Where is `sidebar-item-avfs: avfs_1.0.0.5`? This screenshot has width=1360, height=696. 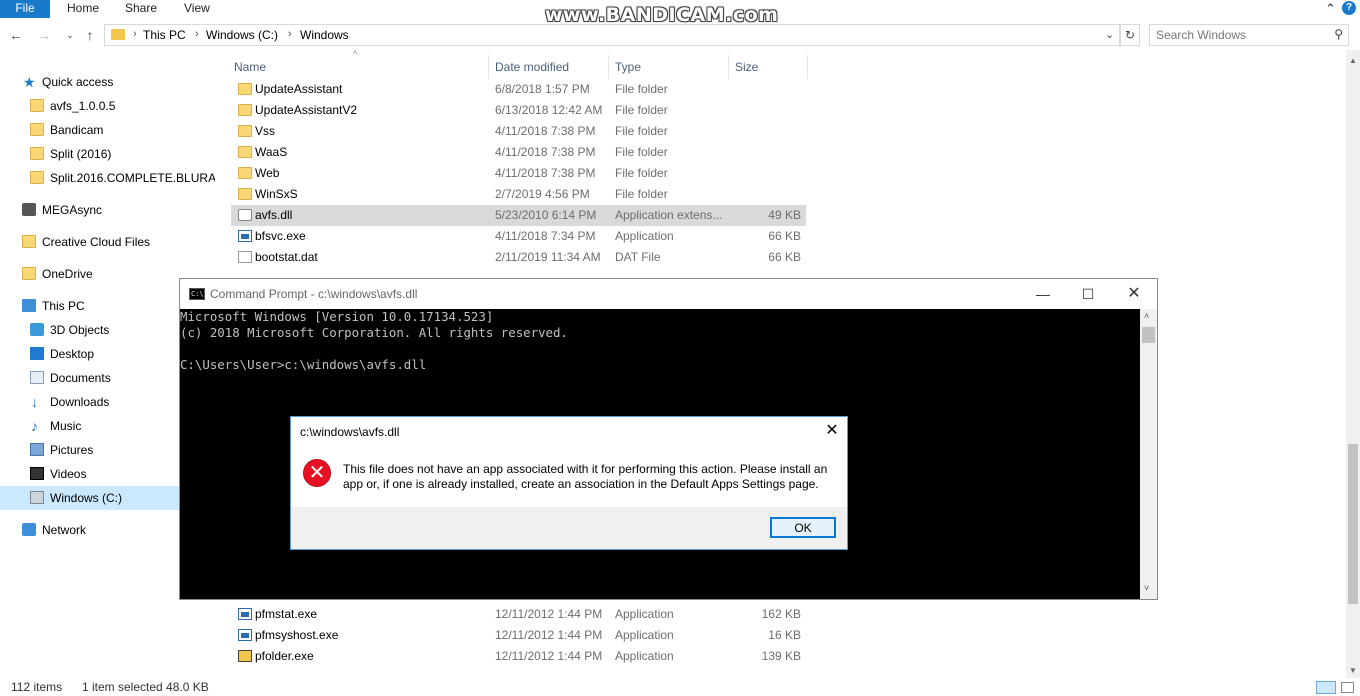
sidebar-item-avfs: avfs_1.0.0.5 is located at coordinates (107, 106).